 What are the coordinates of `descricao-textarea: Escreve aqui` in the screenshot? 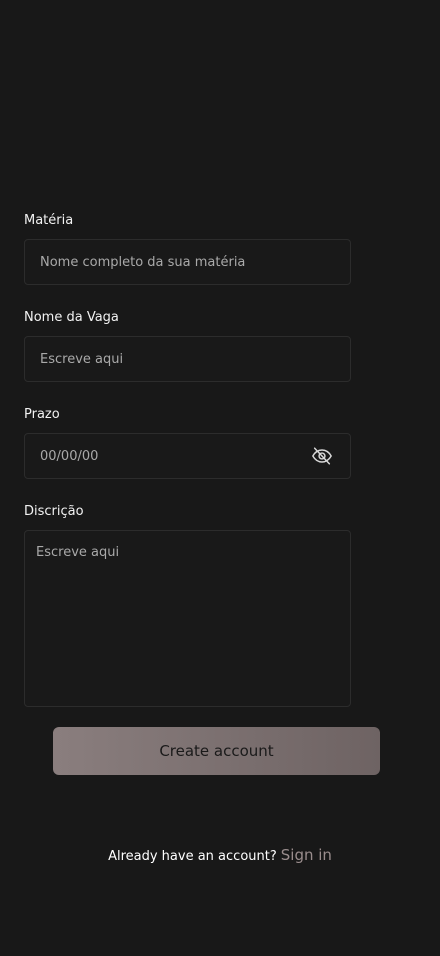 It's located at (187, 618).